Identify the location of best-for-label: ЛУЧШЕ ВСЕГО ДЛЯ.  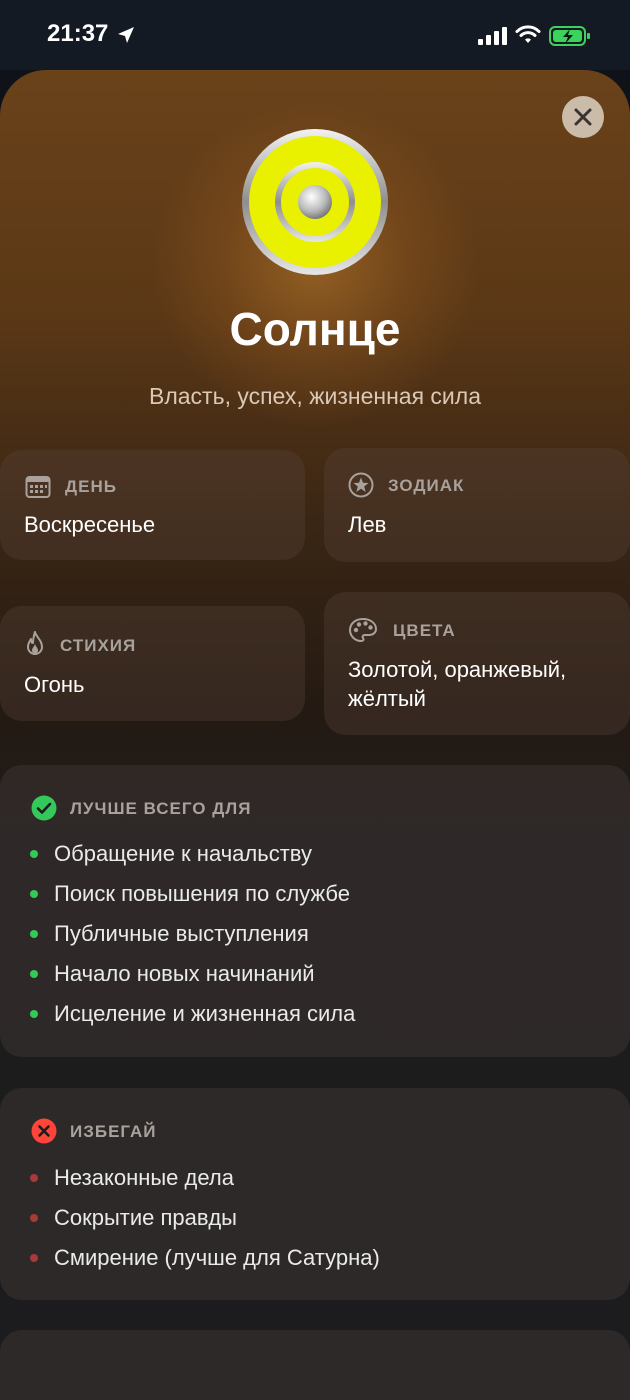
(161, 808).